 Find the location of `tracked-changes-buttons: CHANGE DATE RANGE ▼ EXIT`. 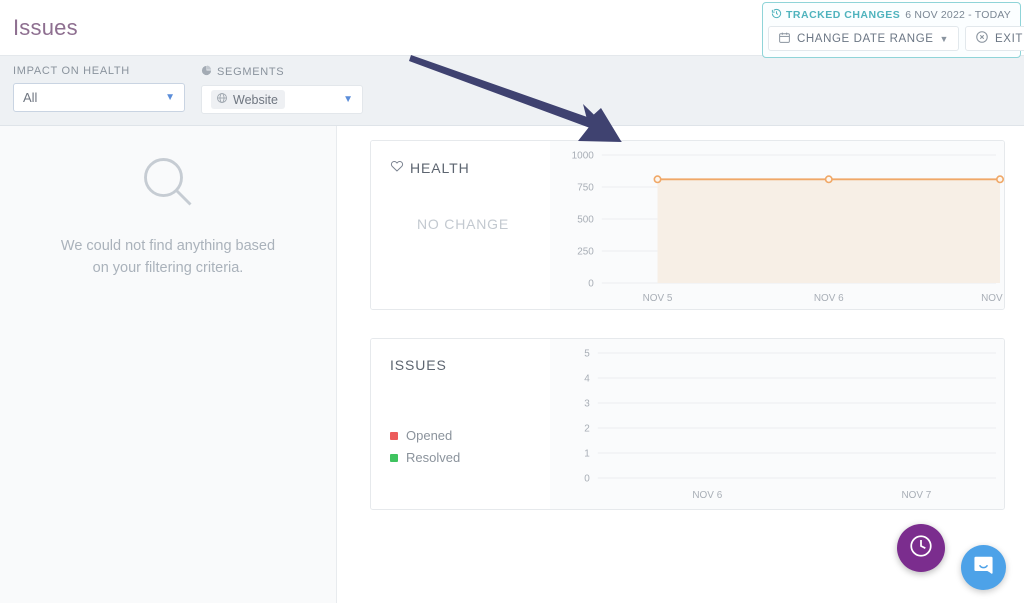

tracked-changes-buttons: CHANGE DATE RANGE ▼ EXIT is located at coordinates (896, 38).